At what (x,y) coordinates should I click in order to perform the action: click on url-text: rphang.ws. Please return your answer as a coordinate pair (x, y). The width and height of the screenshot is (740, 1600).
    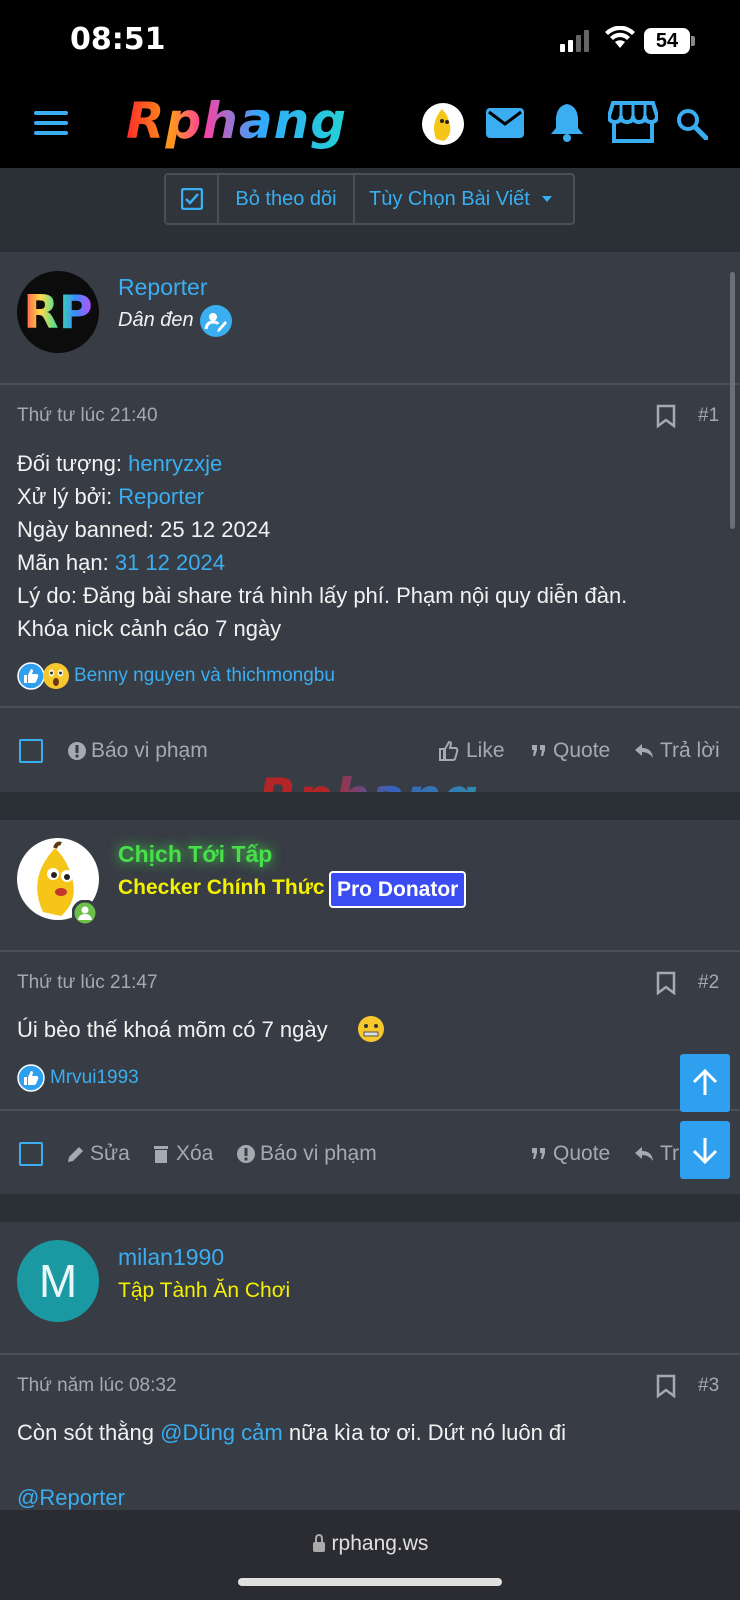
    Looking at the image, I should click on (380, 1543).